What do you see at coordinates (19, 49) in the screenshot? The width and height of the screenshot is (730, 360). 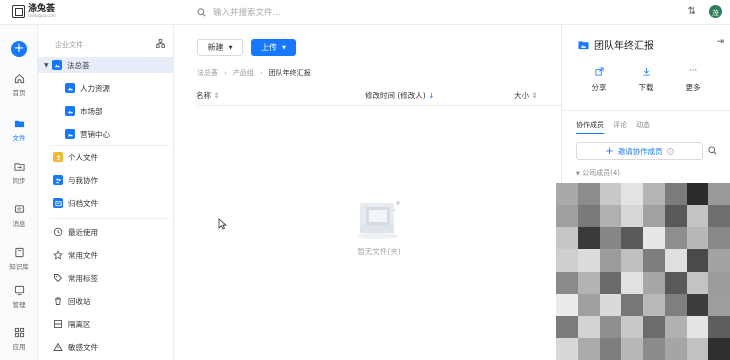 I see `add-button: +` at bounding box center [19, 49].